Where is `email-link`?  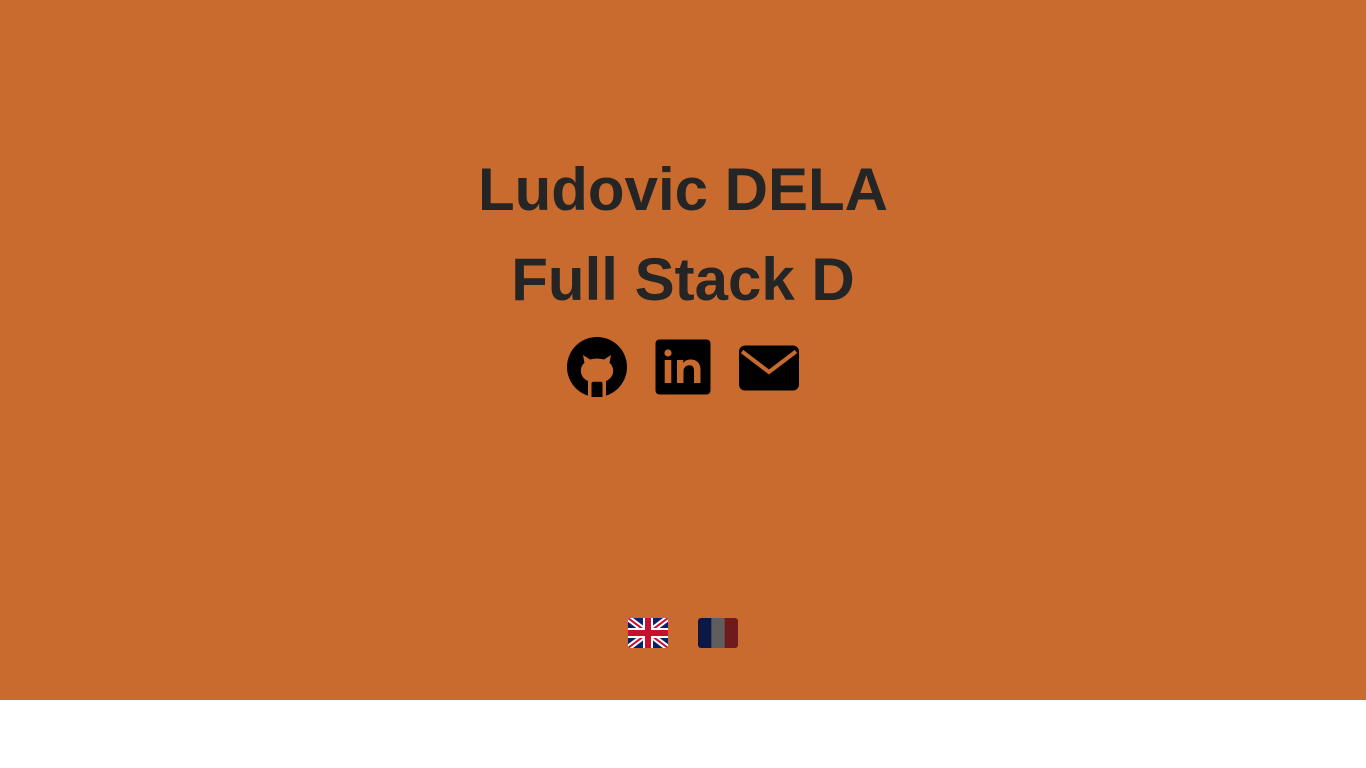 email-link is located at coordinates (769, 367).